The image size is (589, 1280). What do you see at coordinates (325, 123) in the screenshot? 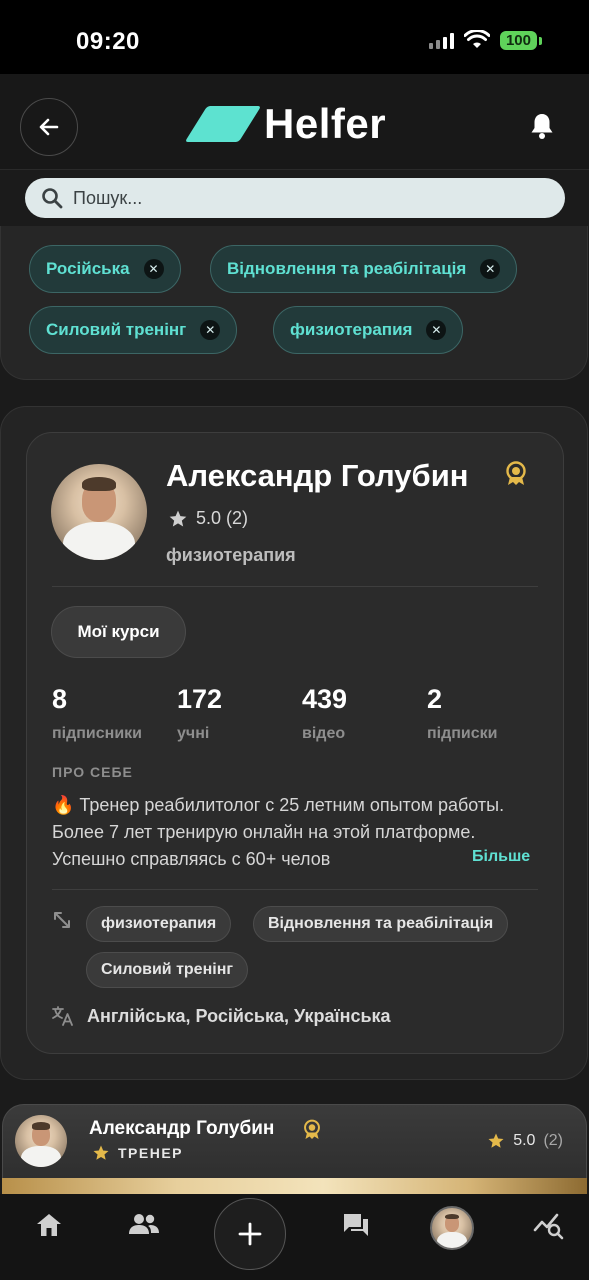
I see `app-name: Helfer` at bounding box center [325, 123].